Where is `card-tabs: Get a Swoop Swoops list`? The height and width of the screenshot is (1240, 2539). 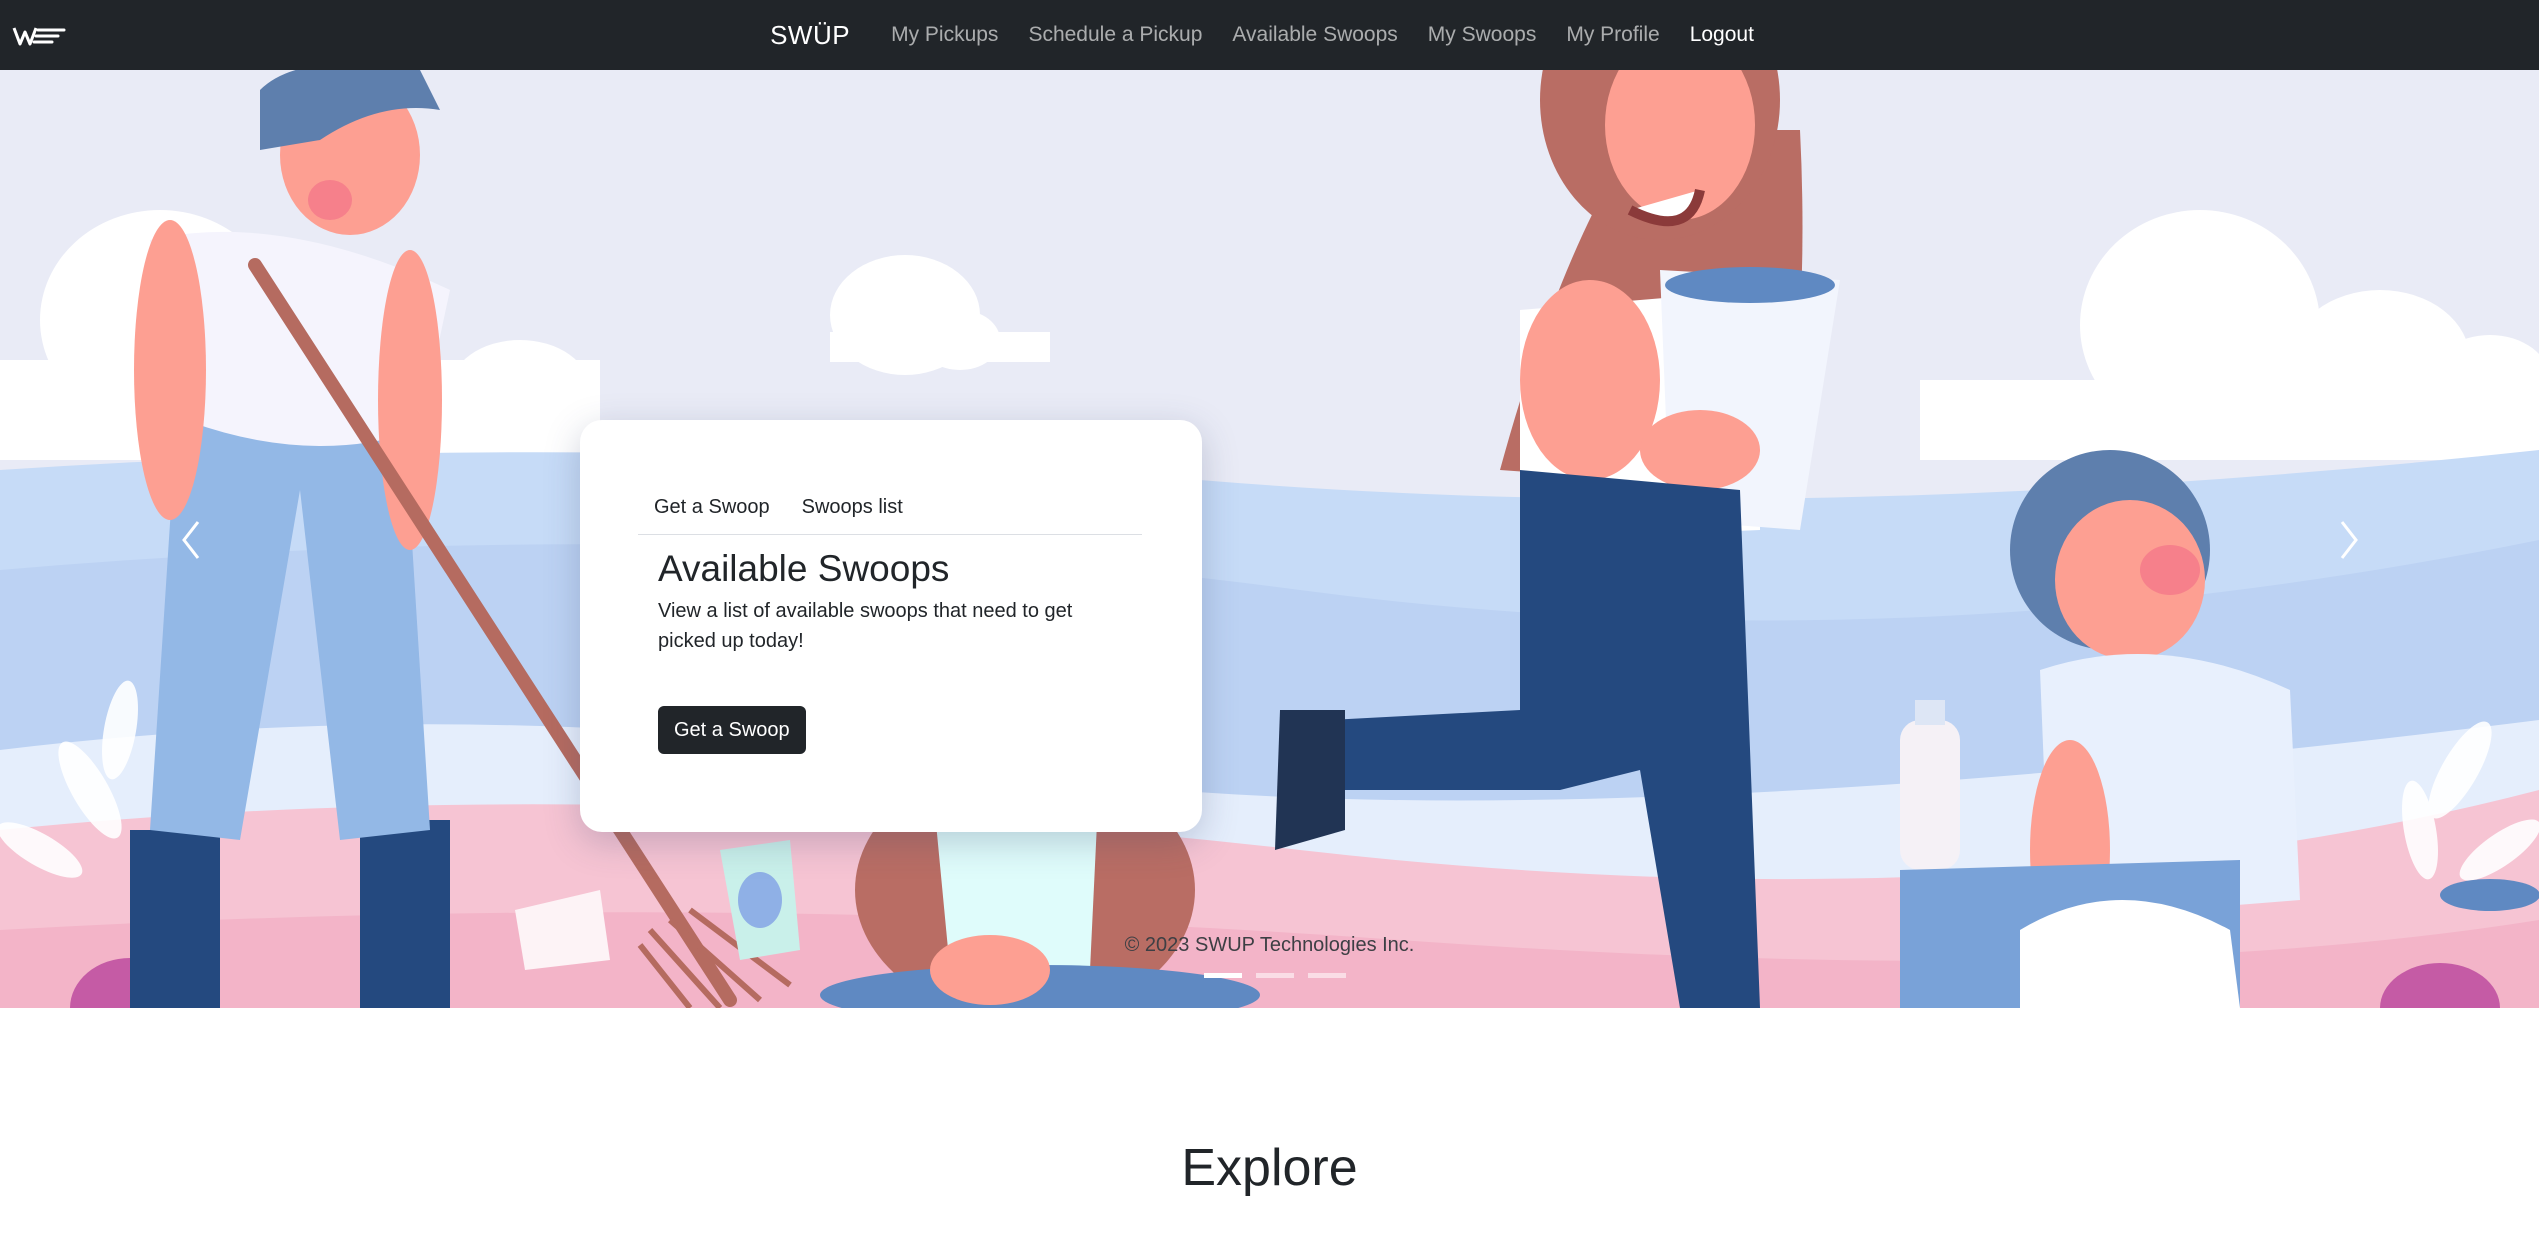
card-tabs: Get a Swoop Swoops list is located at coordinates (890, 512).